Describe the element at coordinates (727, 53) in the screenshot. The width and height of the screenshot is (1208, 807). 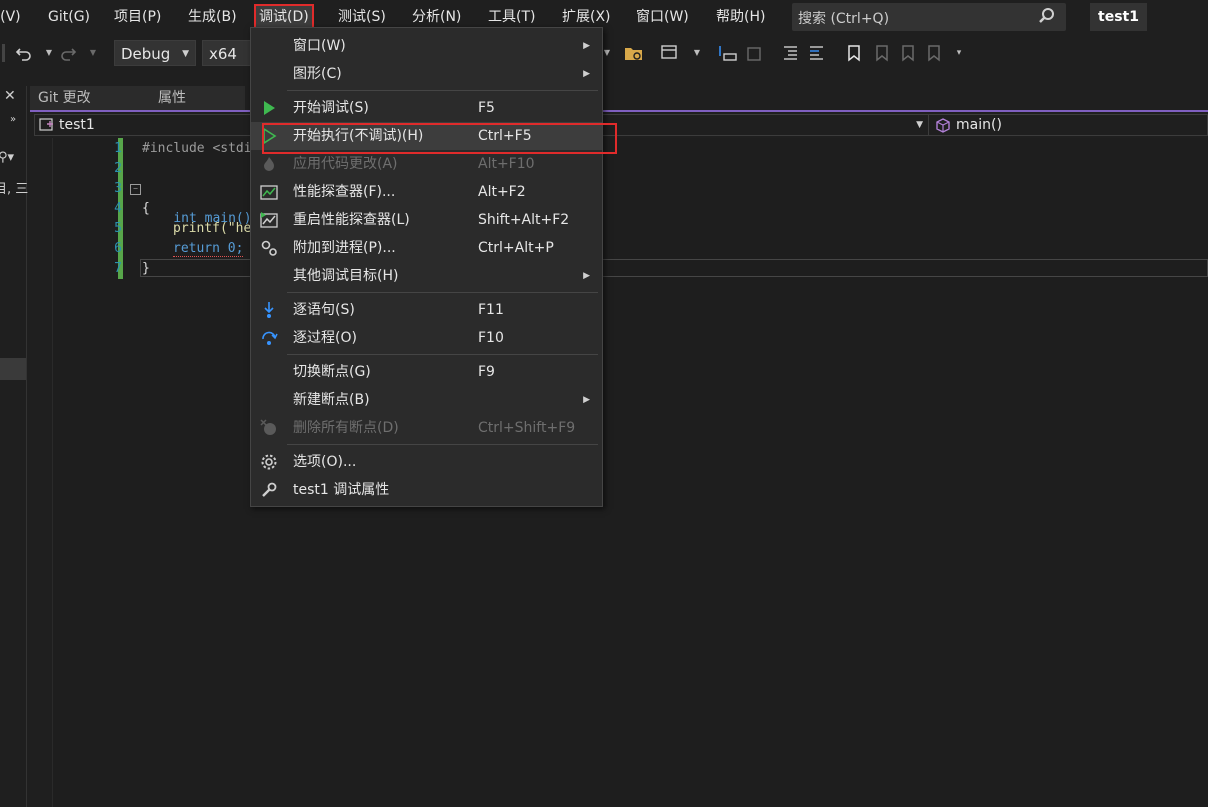
I see `step-into-specific-icon` at that location.